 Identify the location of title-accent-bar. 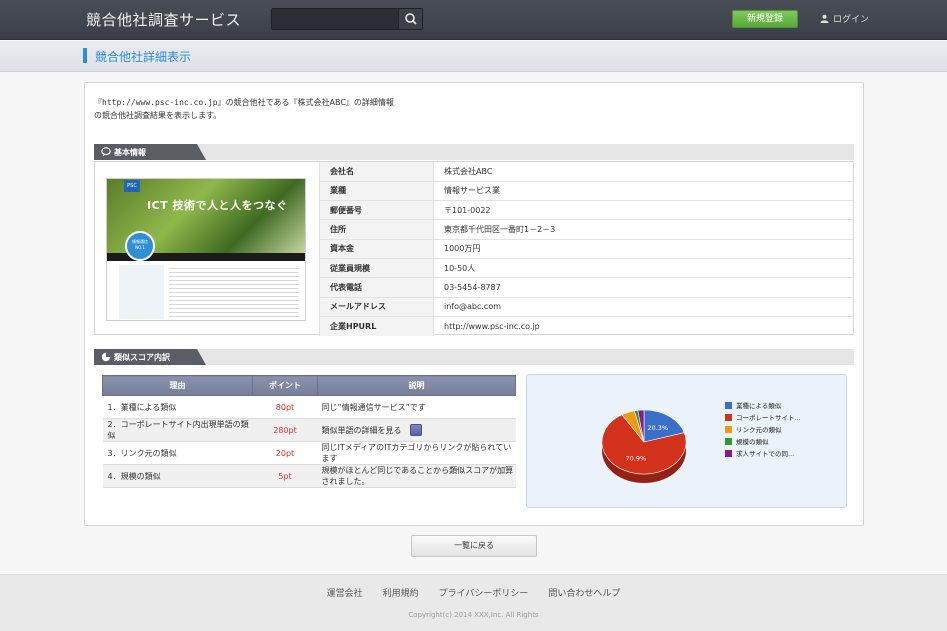
(85, 55).